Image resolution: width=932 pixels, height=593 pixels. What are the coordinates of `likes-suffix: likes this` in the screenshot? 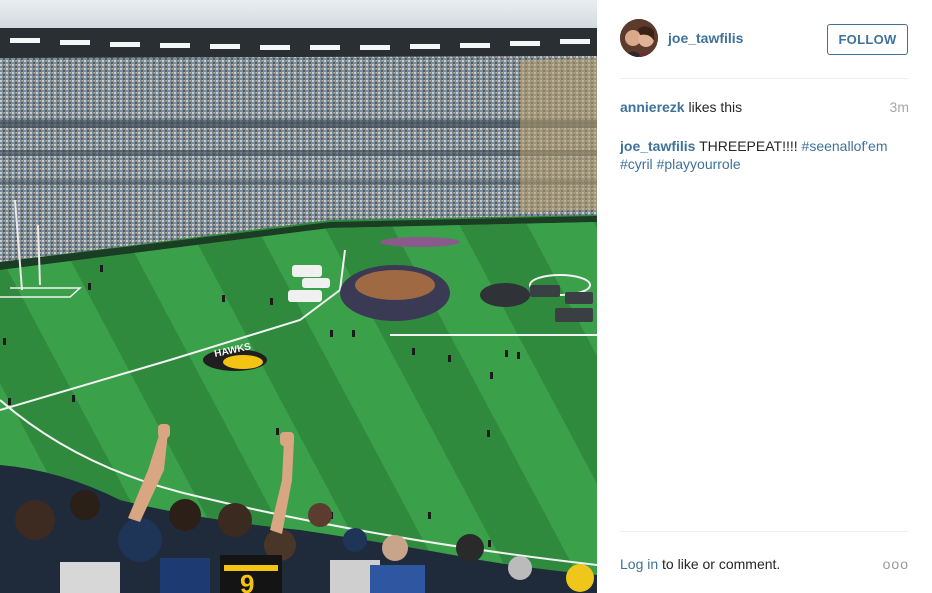 It's located at (713, 107).